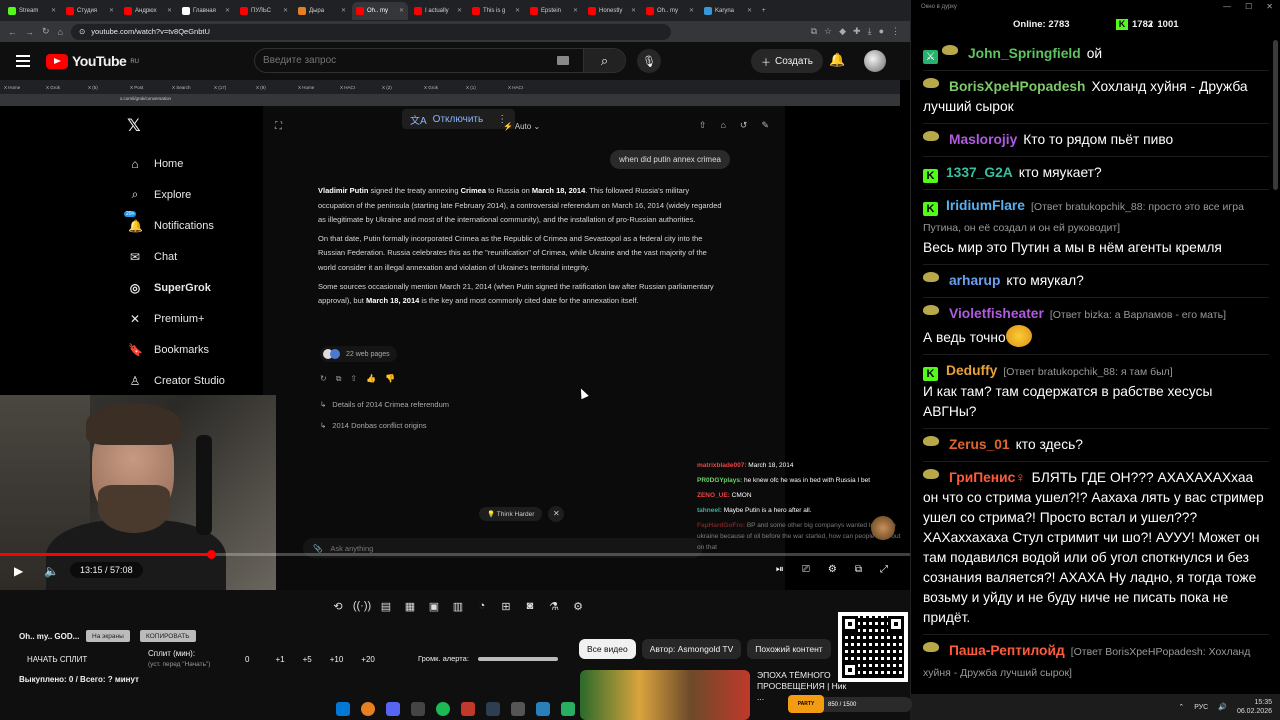 The height and width of the screenshot is (720, 1280). What do you see at coordinates (974, 280) in the screenshot?
I see `chat-nick: arharup` at bounding box center [974, 280].